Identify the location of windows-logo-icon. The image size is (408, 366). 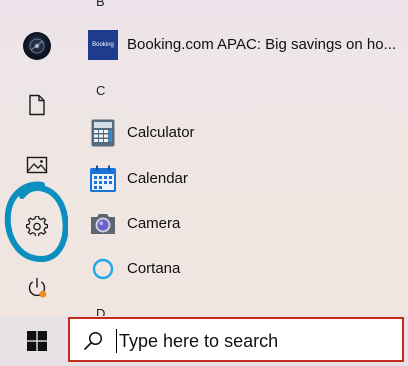
(37, 341).